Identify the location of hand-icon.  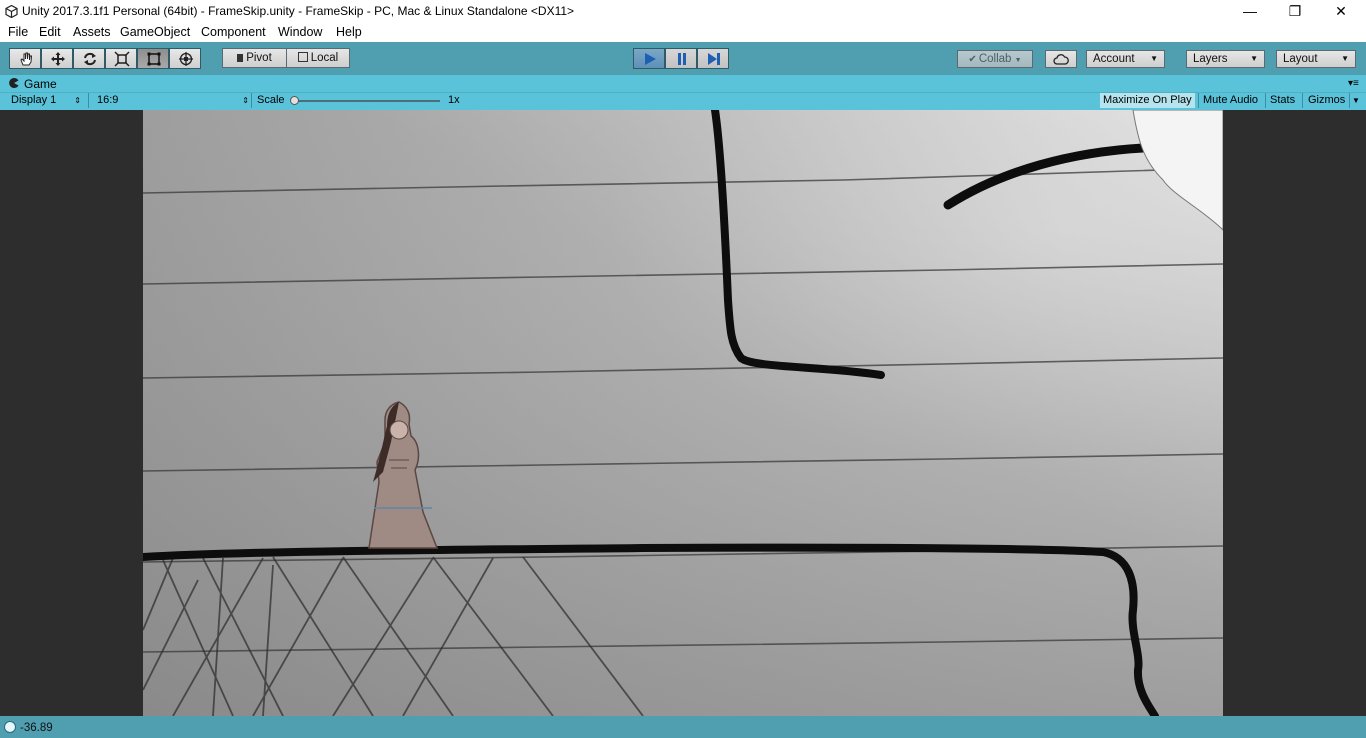
(26, 59).